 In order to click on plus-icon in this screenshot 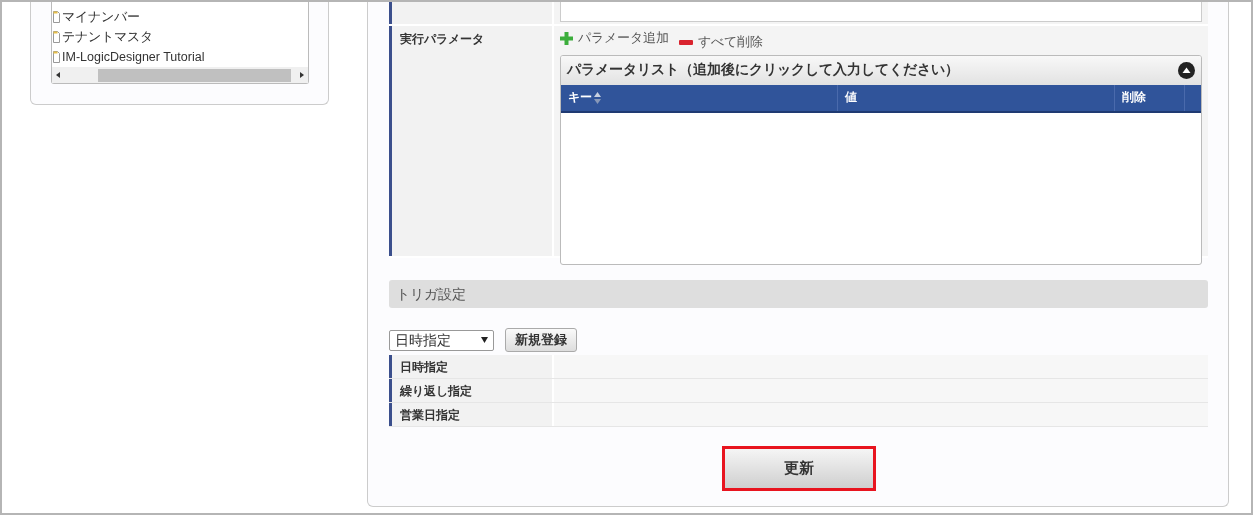, I will do `click(566, 38)`.